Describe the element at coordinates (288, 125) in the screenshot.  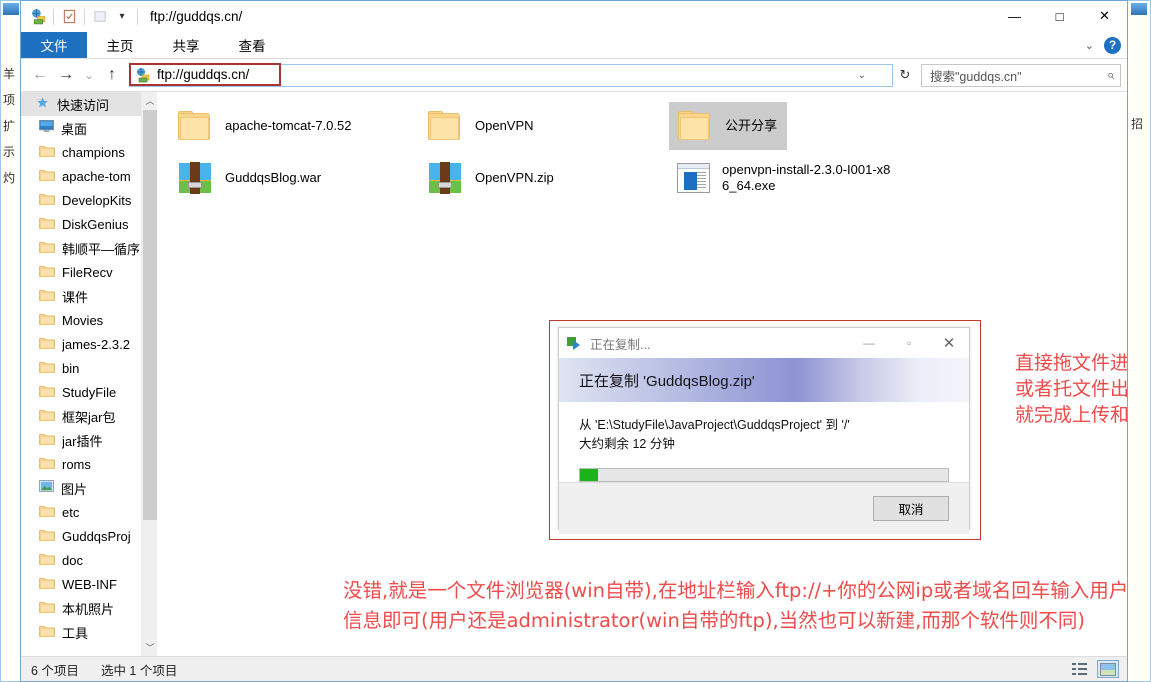
I see `file-name-label: apache-tomcat-7.0.52` at that location.